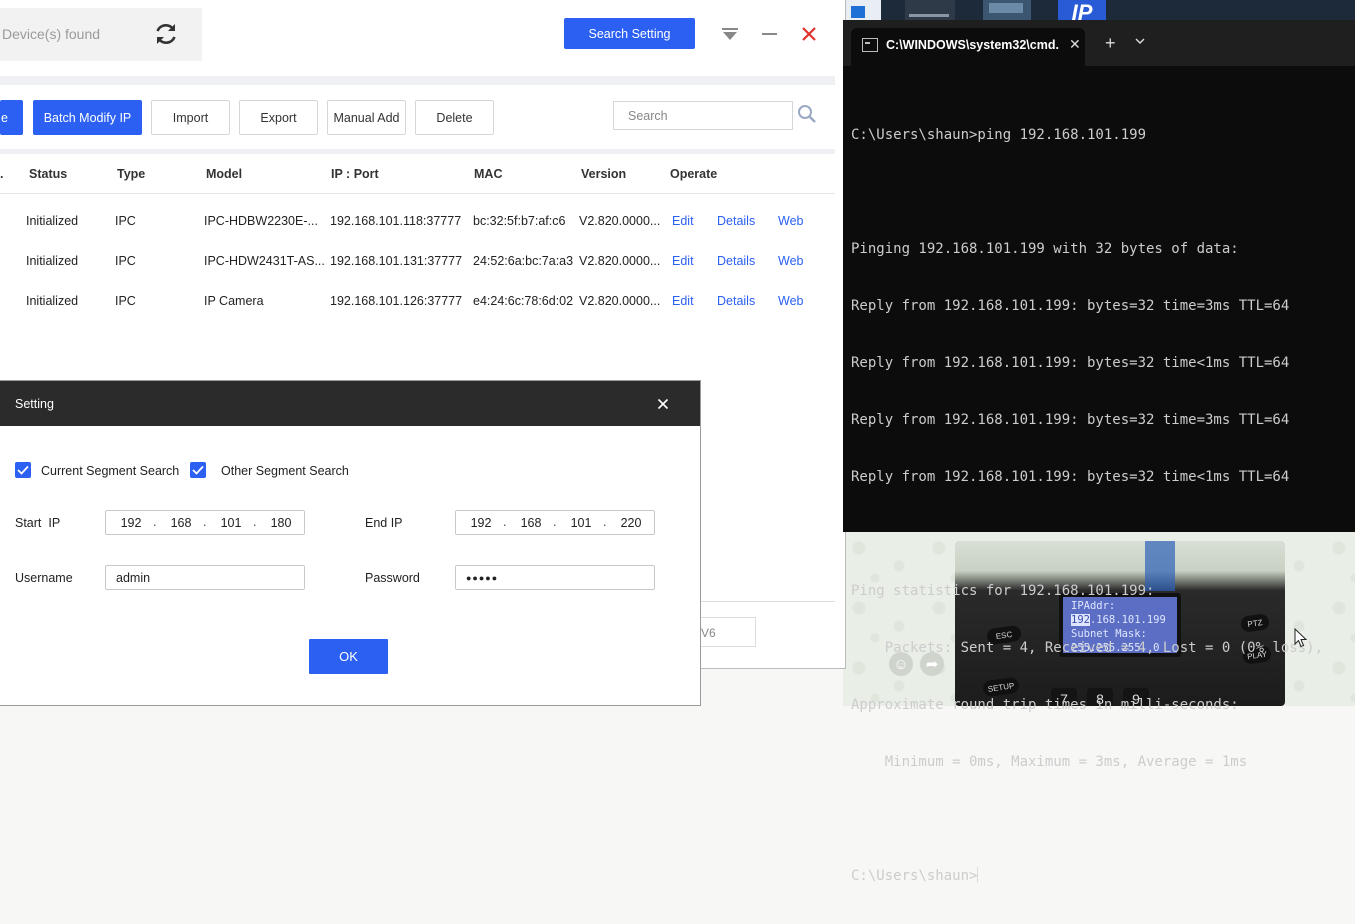  What do you see at coordinates (396, 301) in the screenshot?
I see `cell-ip-port: 192.168.101.126:37777` at bounding box center [396, 301].